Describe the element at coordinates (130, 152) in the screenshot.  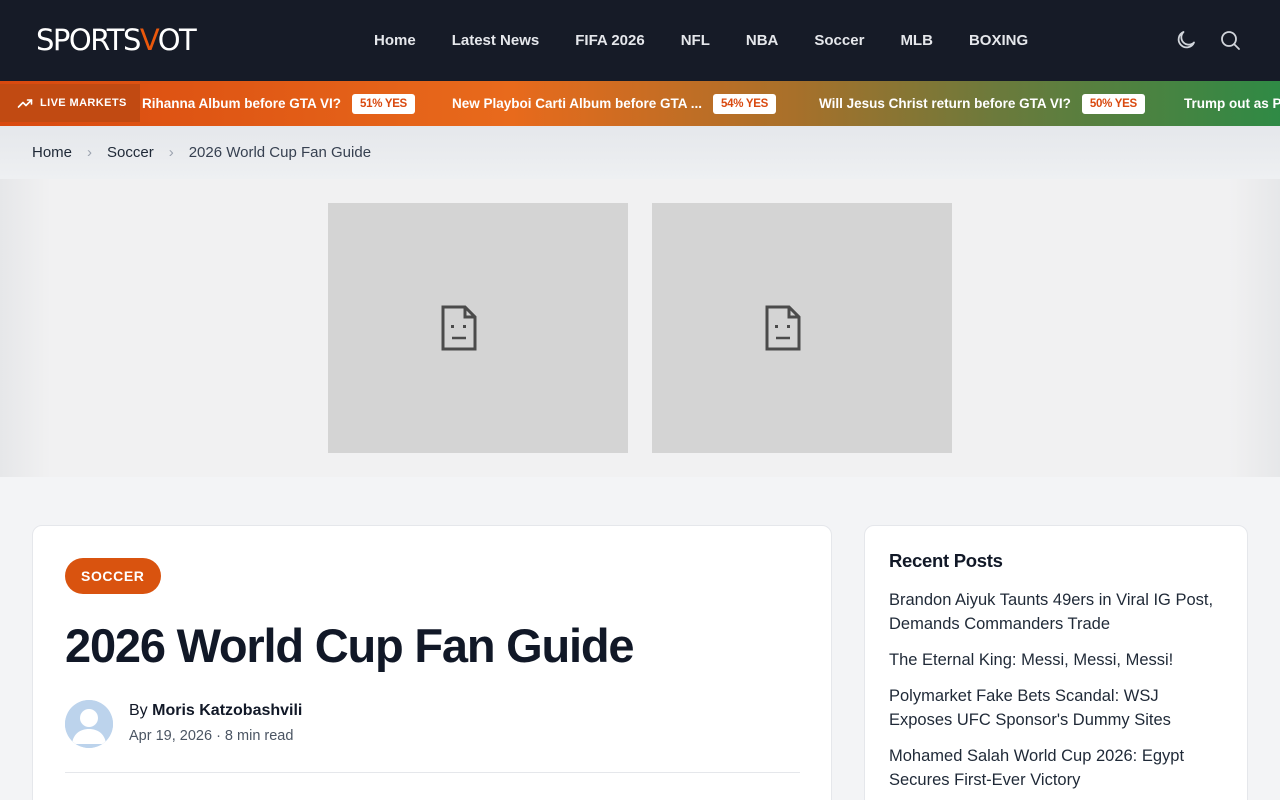
I see `breadcrumb-soccer: Soccer` at that location.